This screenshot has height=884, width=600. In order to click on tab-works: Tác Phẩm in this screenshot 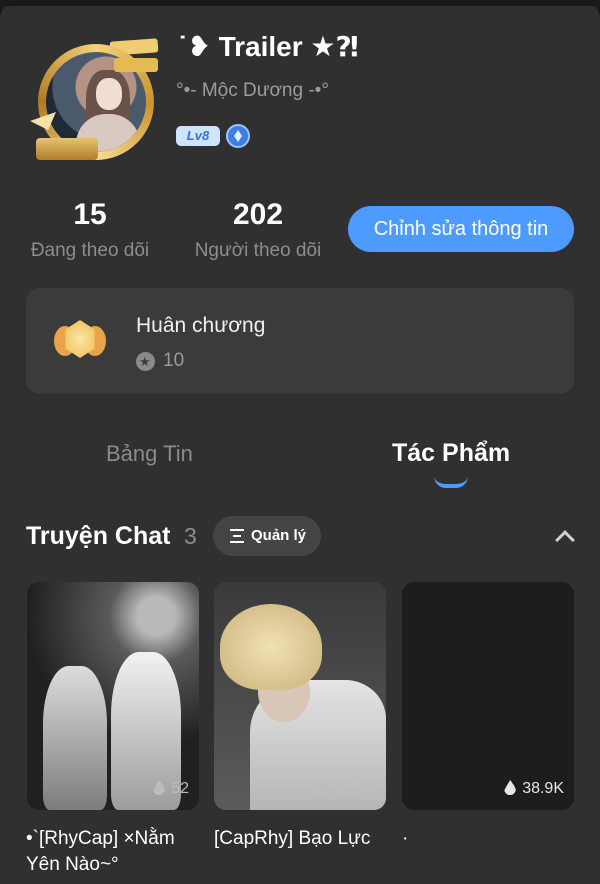, I will do `click(451, 453)`.